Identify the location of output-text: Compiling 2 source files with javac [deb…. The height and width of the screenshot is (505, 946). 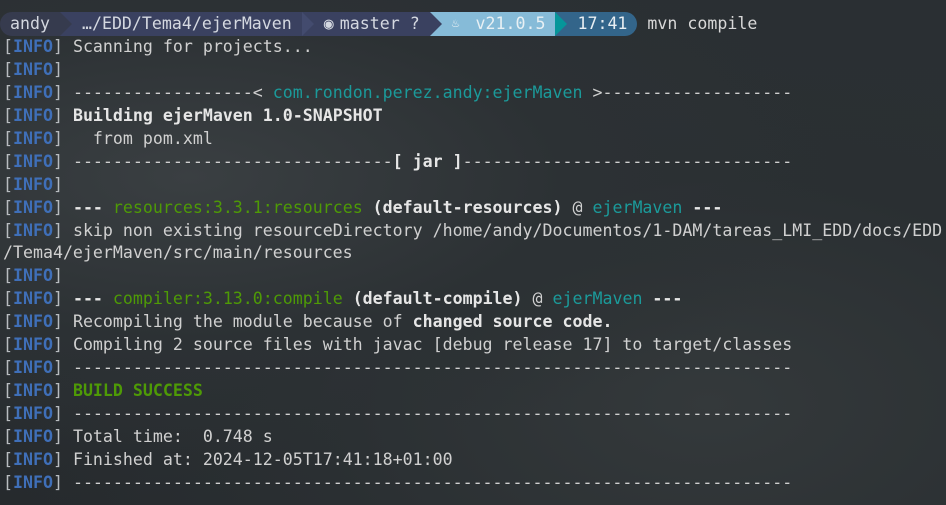
(432, 345).